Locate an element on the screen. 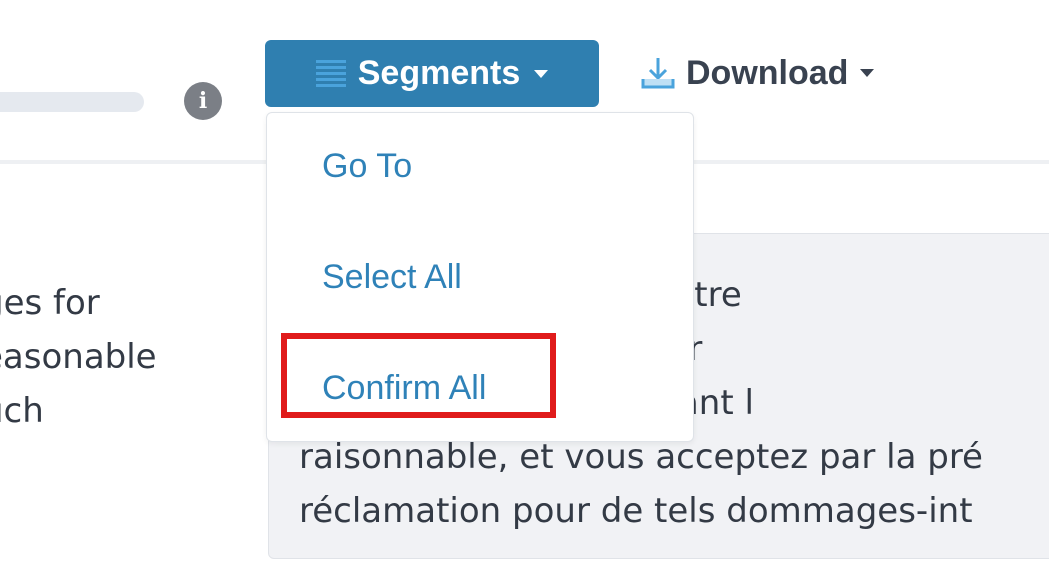  segments-dropdown-button: Segments is located at coordinates (432, 73).